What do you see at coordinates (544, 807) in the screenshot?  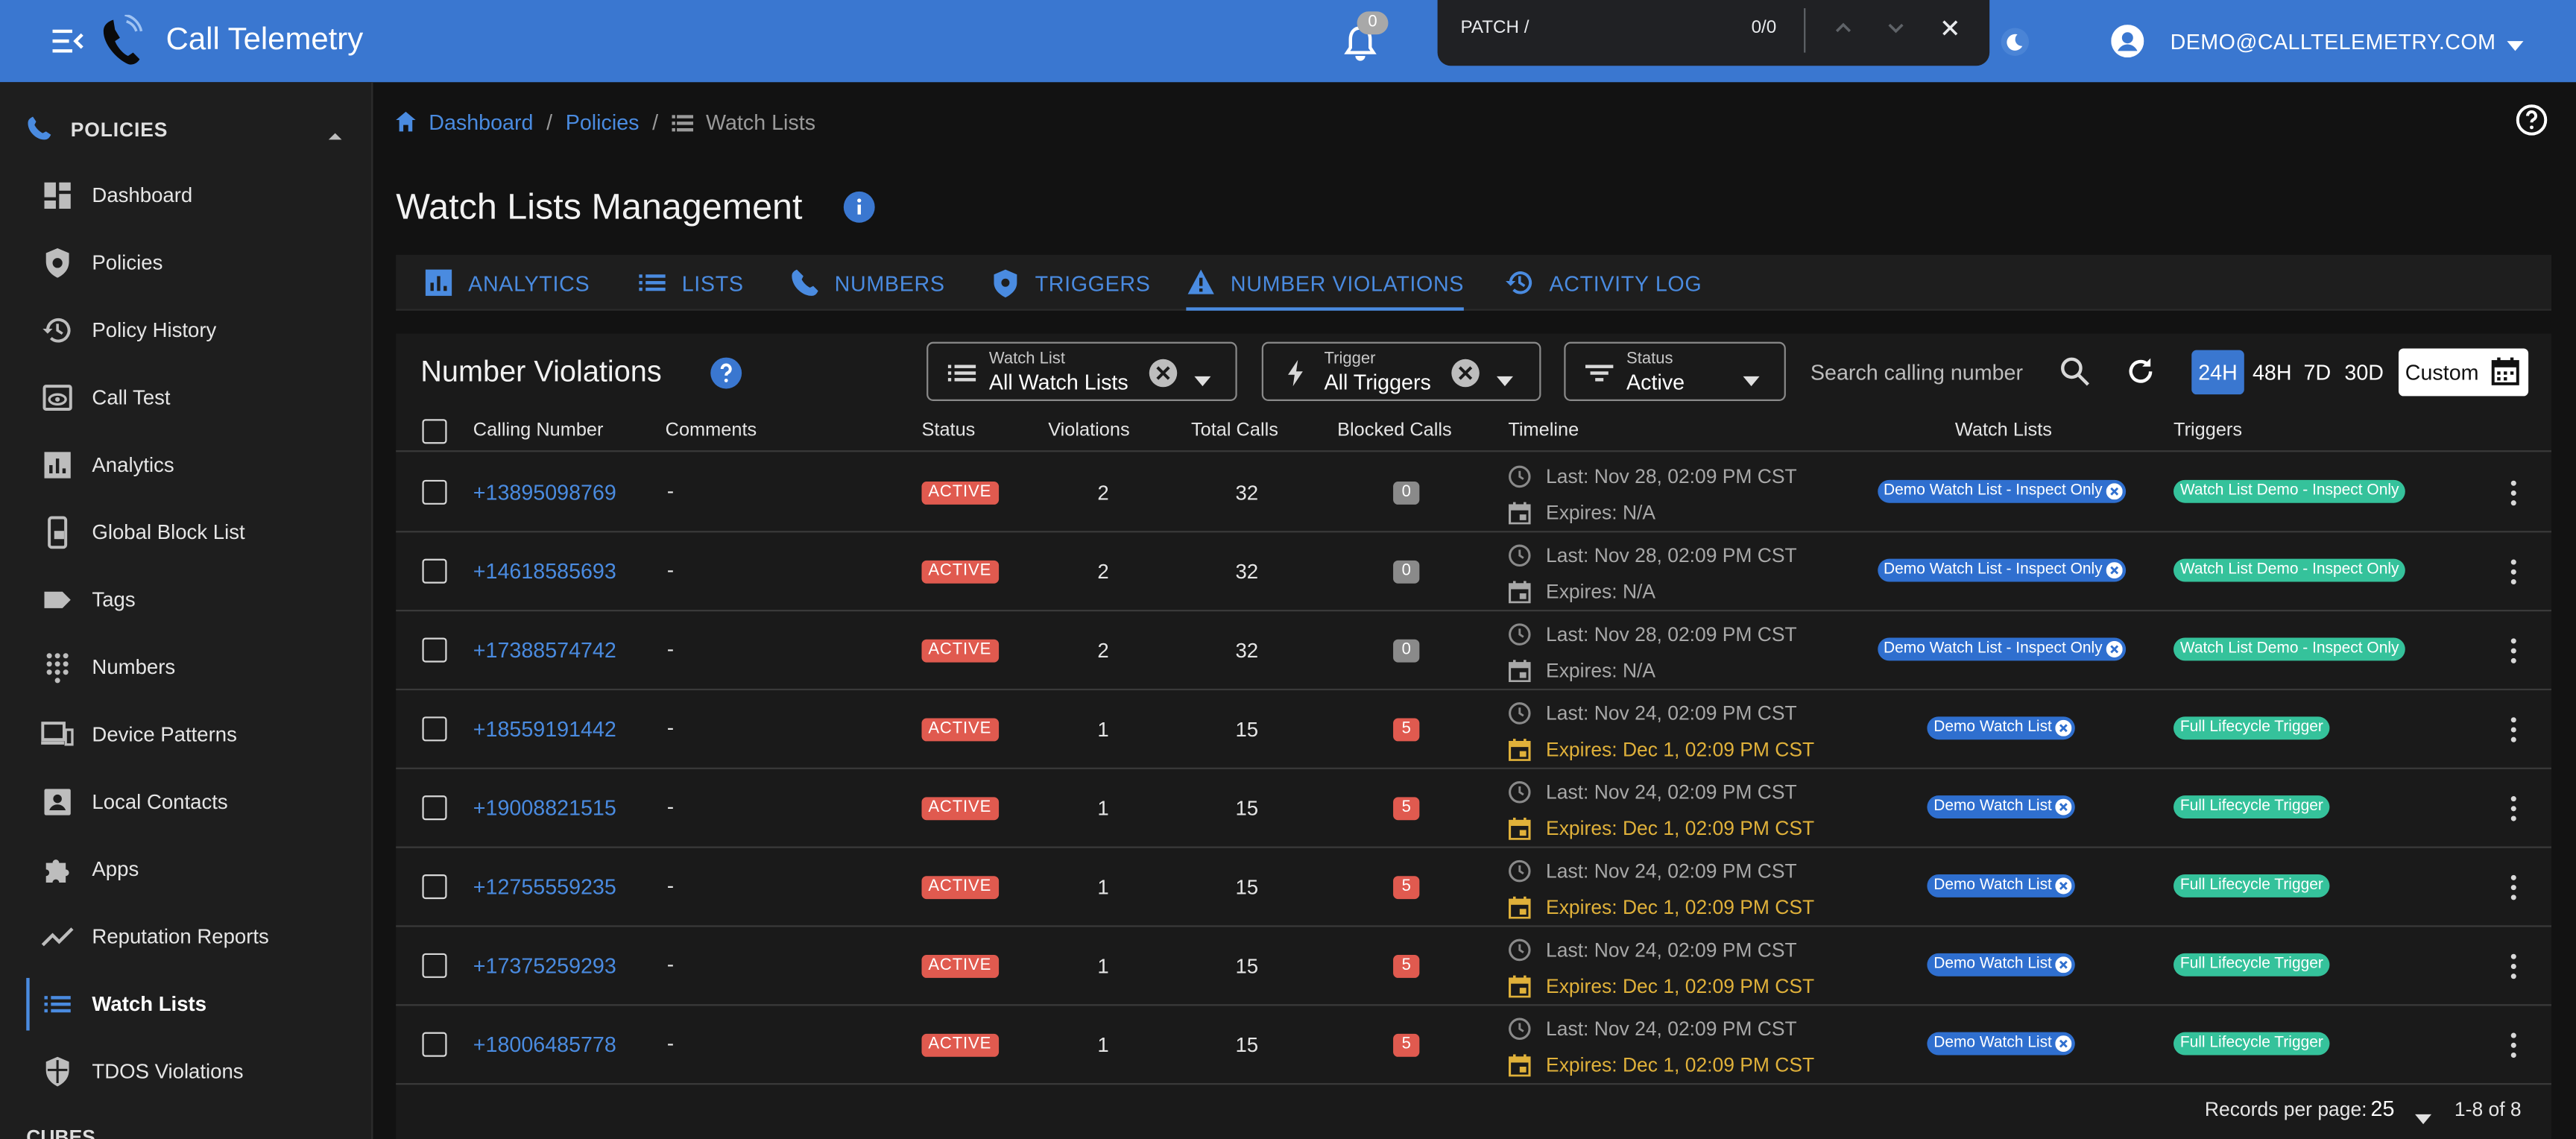 I see `calling-number-link: +19008821515` at bounding box center [544, 807].